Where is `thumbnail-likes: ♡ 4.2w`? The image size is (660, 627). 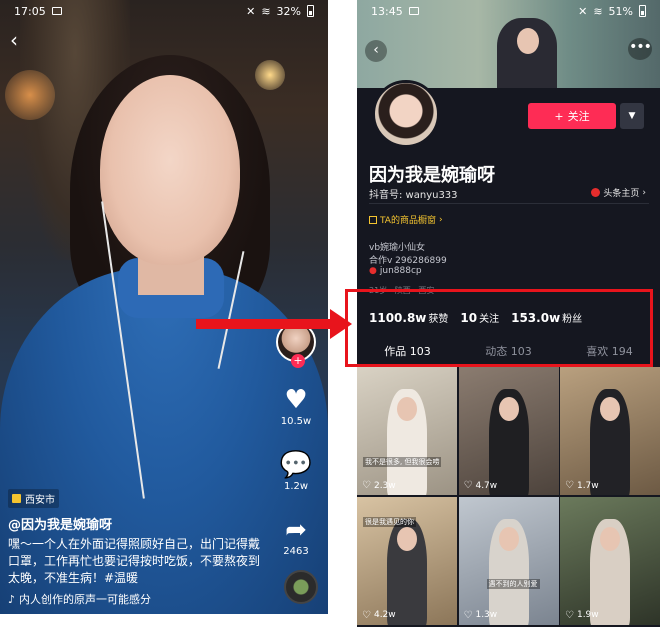 thumbnail-likes: ♡ 4.2w is located at coordinates (379, 615).